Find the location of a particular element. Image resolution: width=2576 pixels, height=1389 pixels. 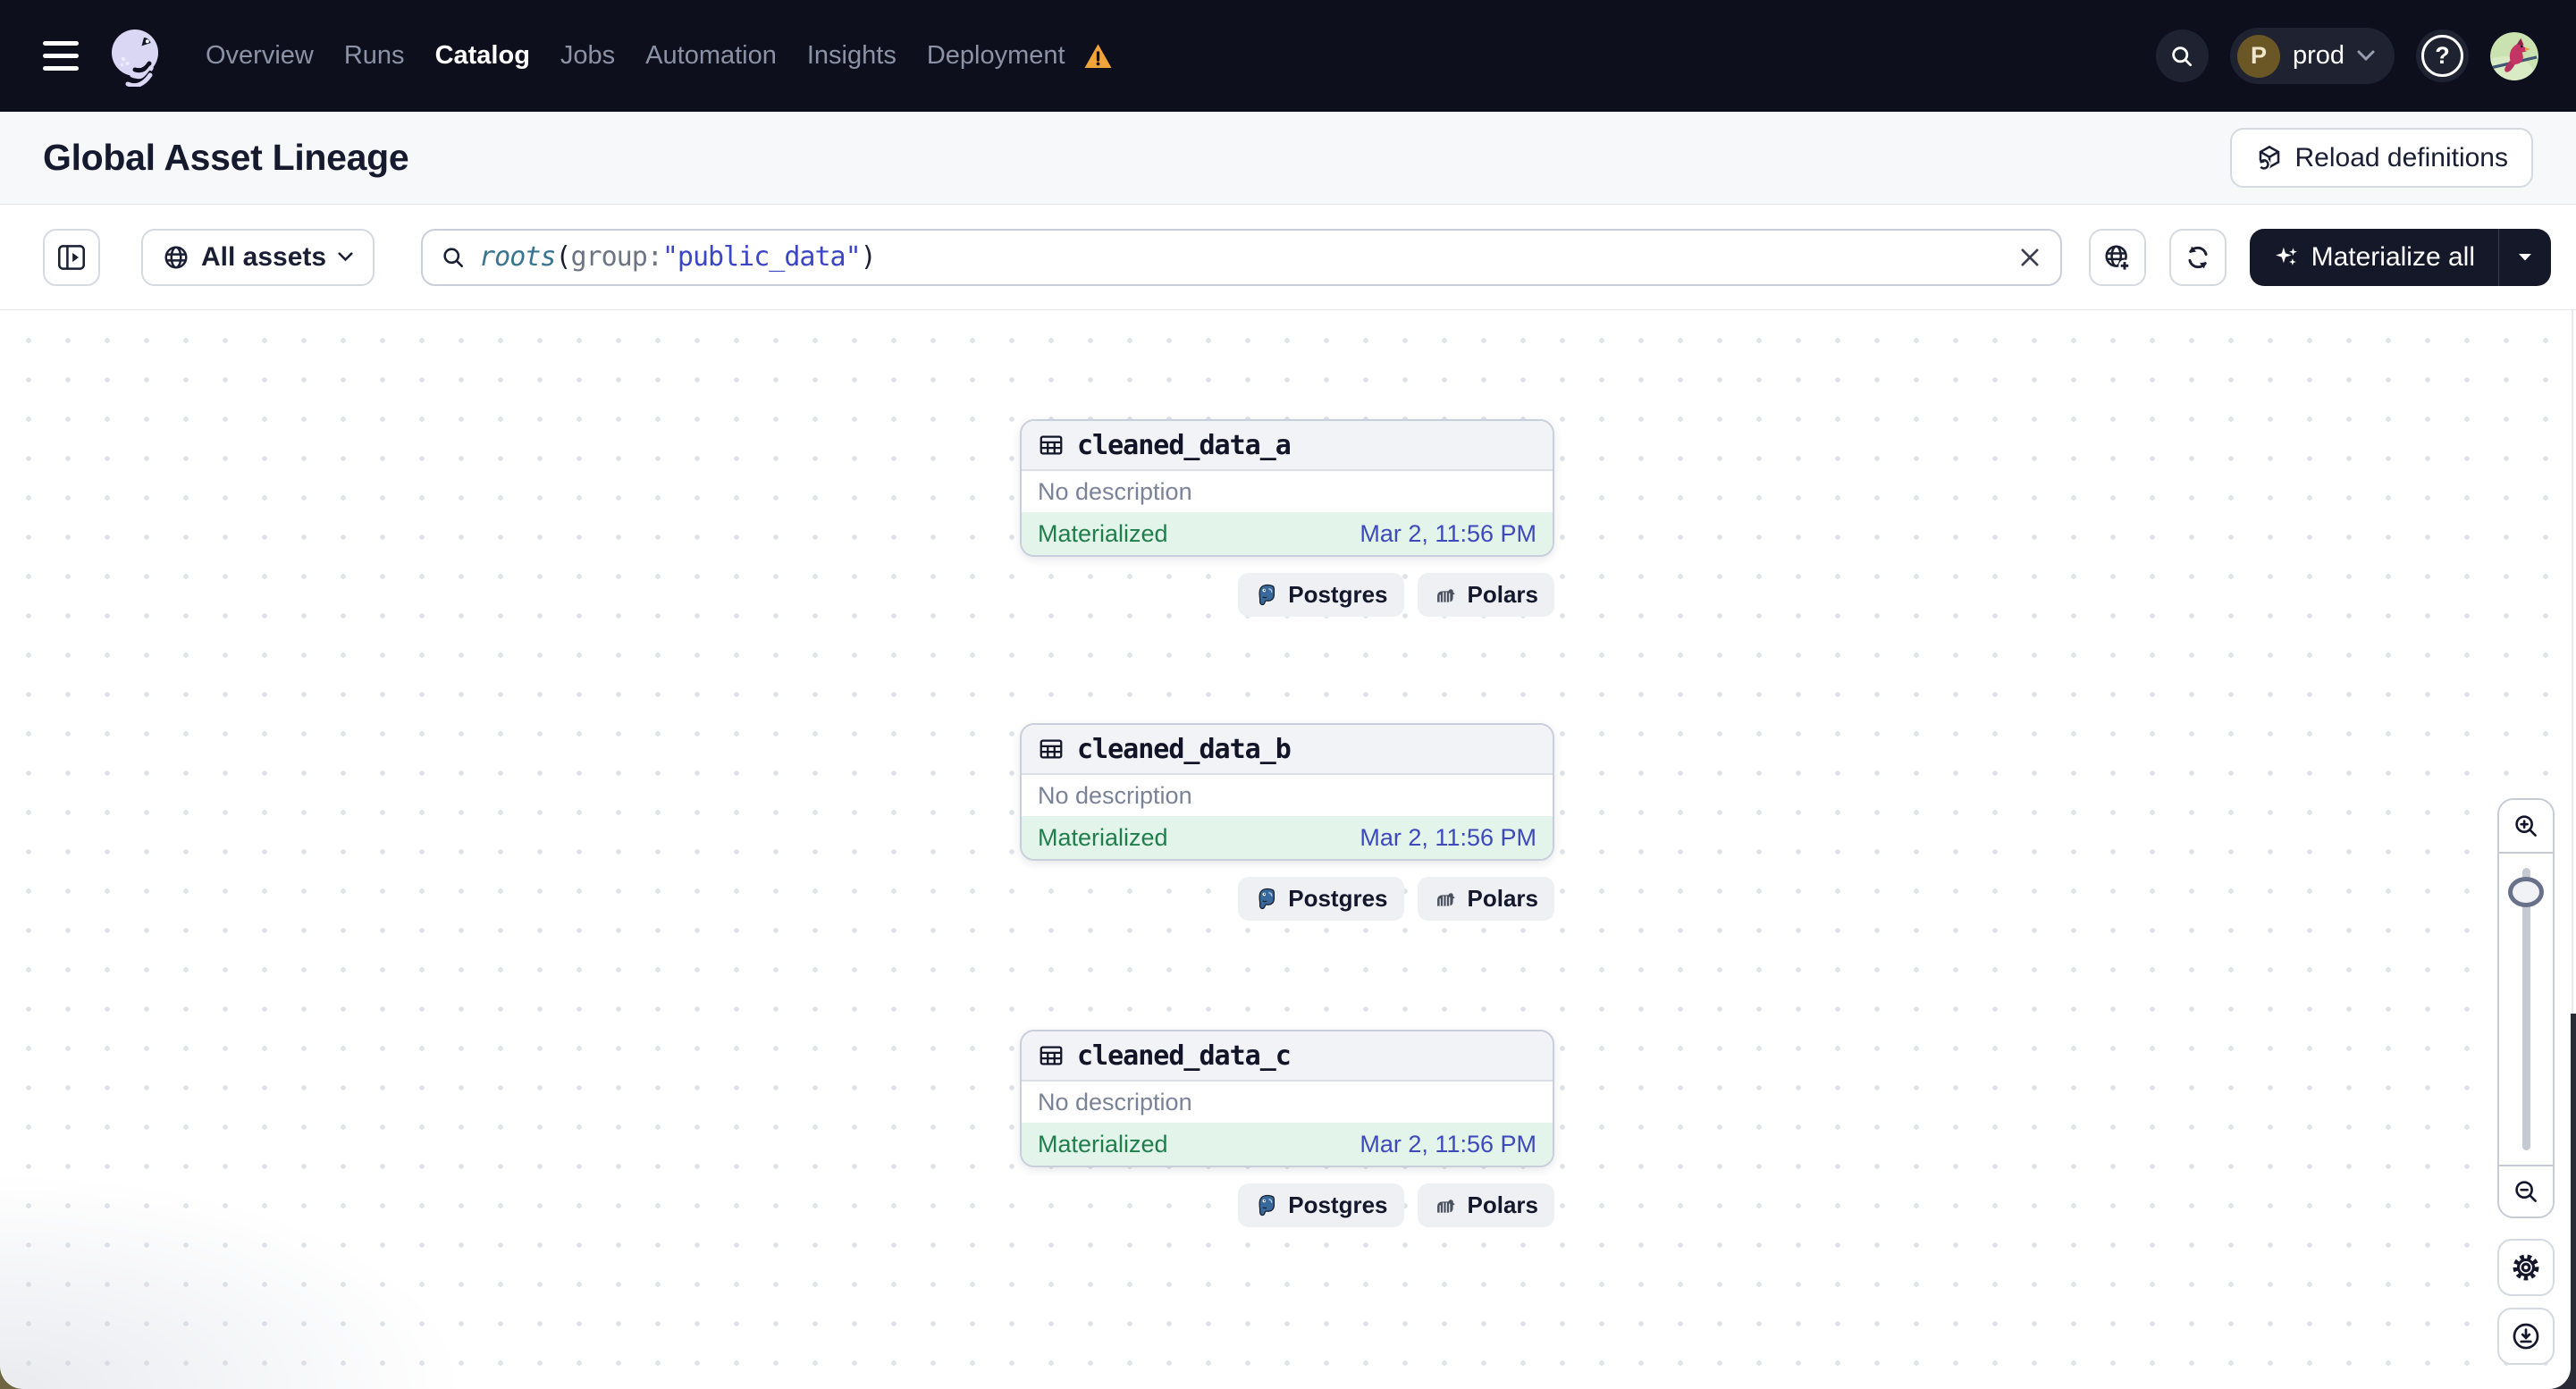

asset-scope-dropdown: All assets is located at coordinates (258, 257).